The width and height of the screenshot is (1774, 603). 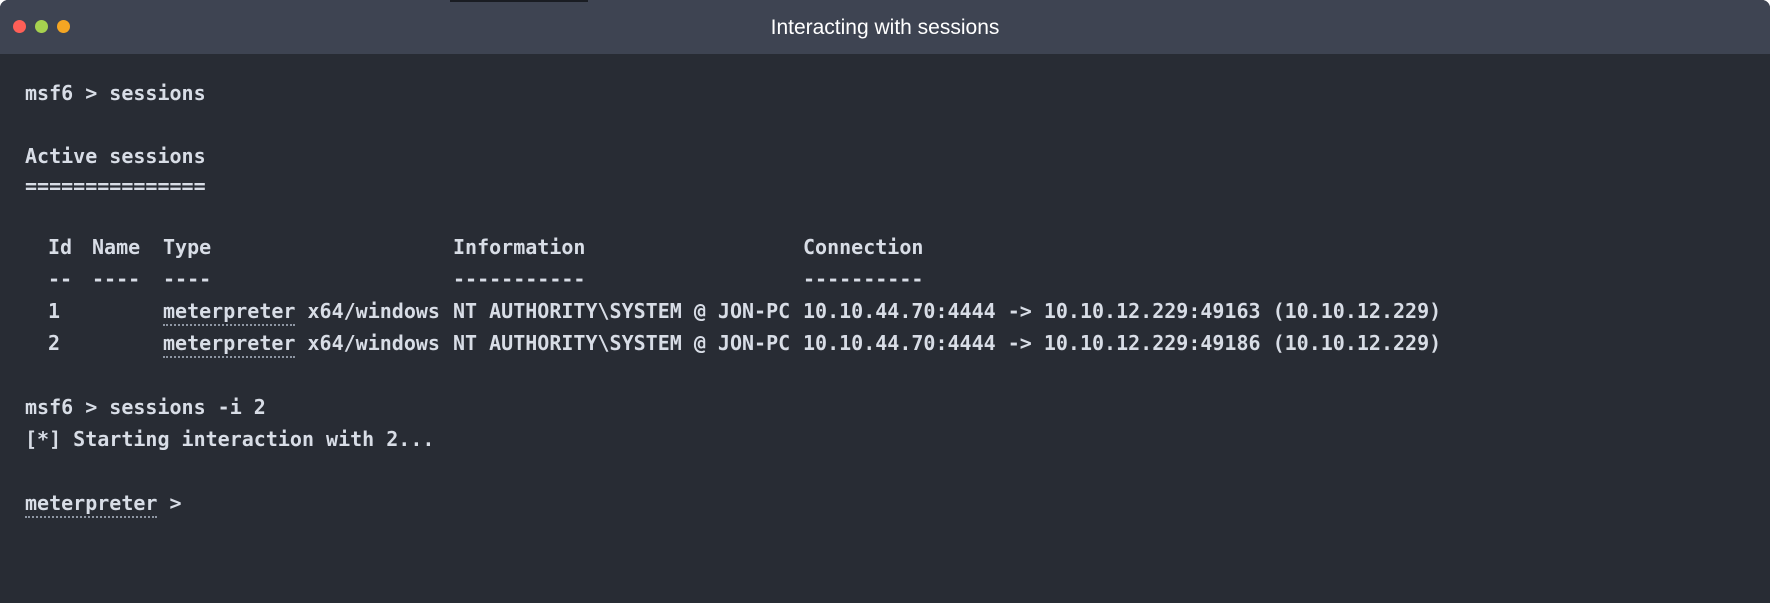 What do you see at coordinates (187, 279) in the screenshot?
I see `column-rule-type: ----` at bounding box center [187, 279].